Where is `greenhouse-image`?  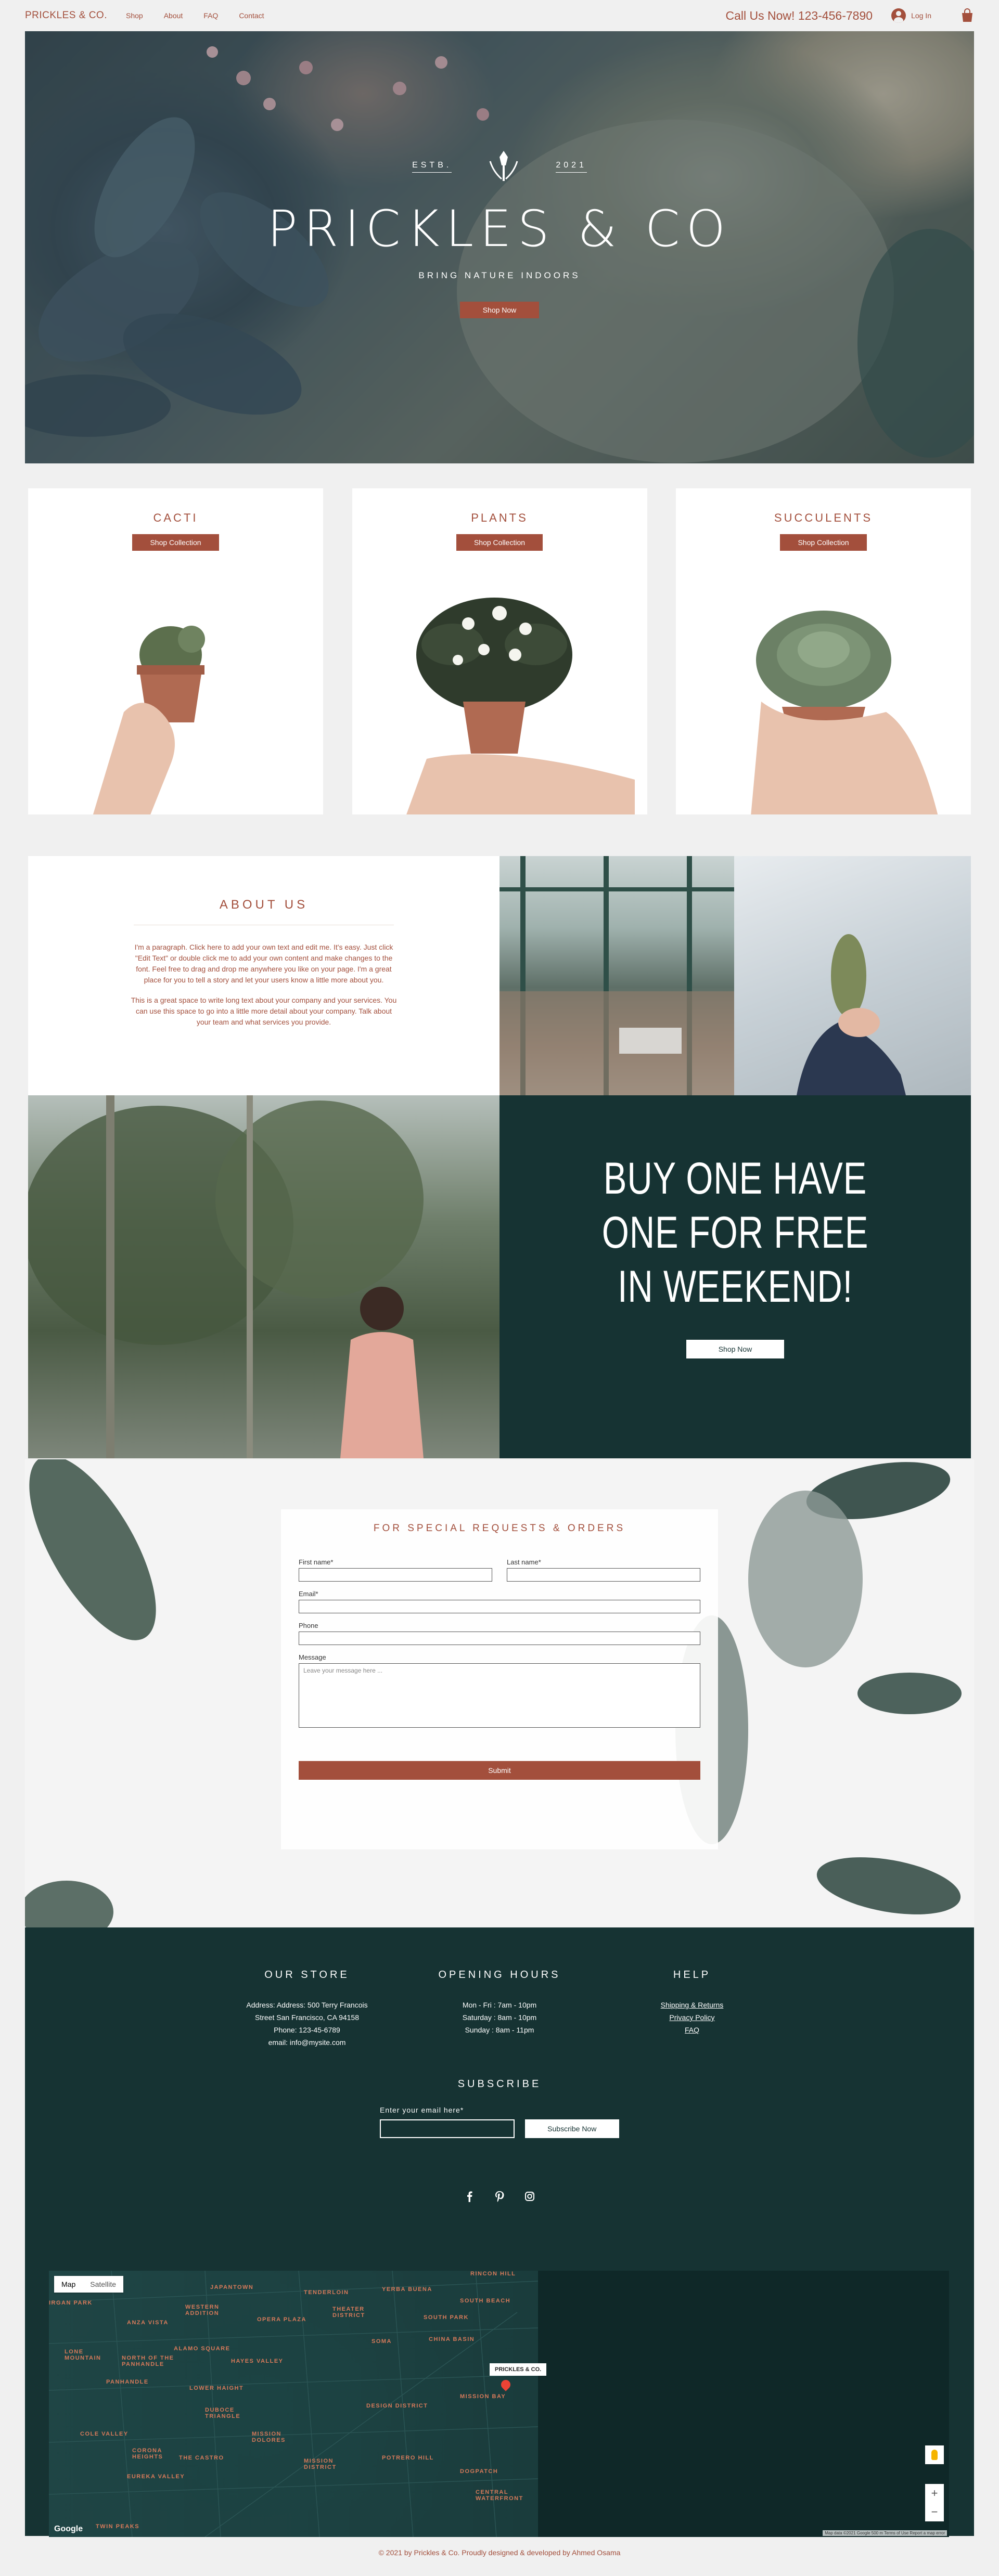 greenhouse-image is located at coordinates (616, 975).